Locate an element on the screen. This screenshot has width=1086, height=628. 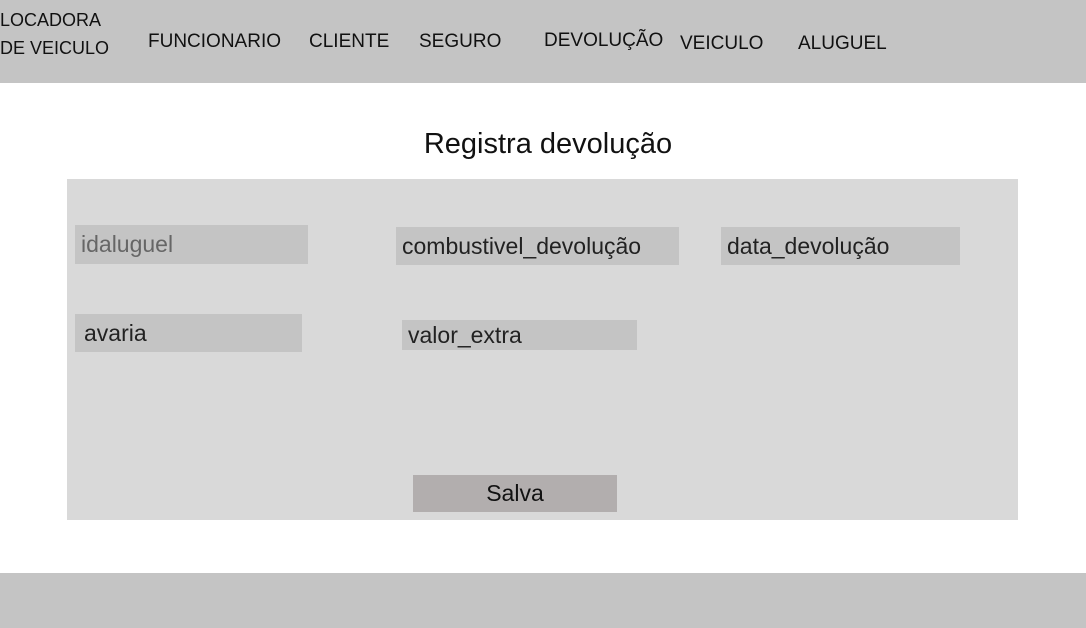
footer-bar is located at coordinates (543, 600).